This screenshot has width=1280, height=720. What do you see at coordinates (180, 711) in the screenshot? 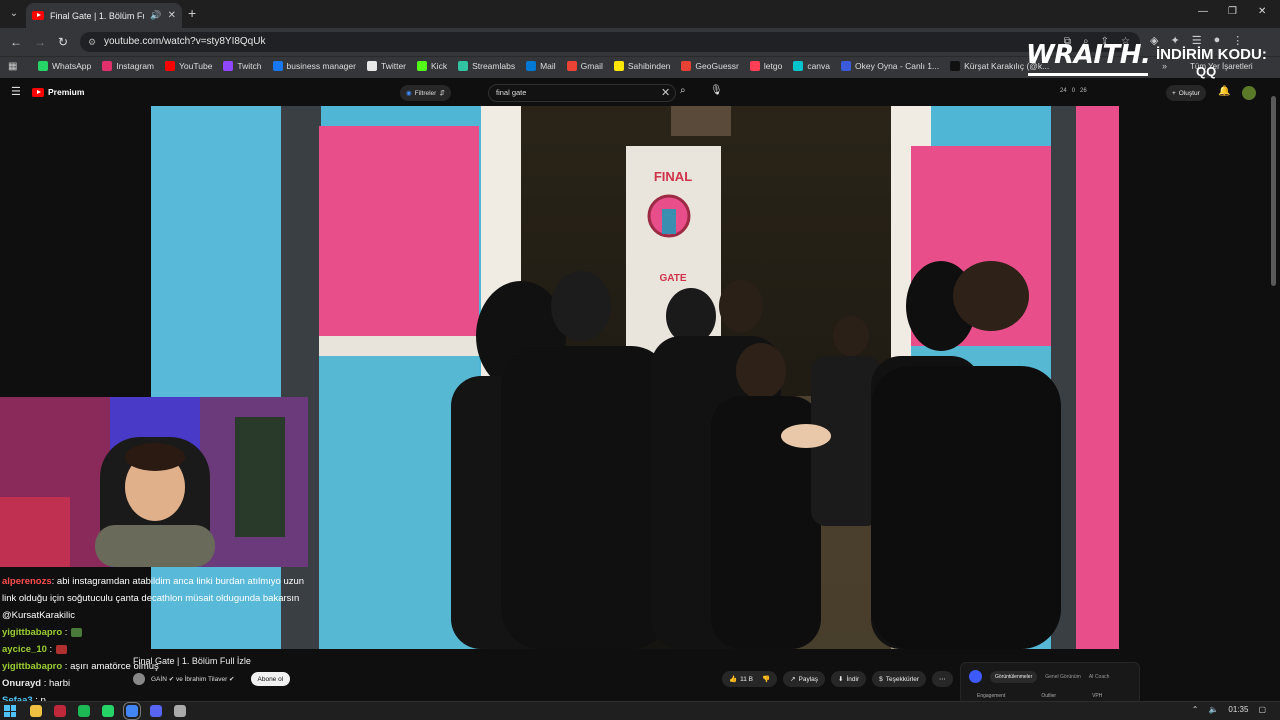
I see `settings-icon` at bounding box center [180, 711].